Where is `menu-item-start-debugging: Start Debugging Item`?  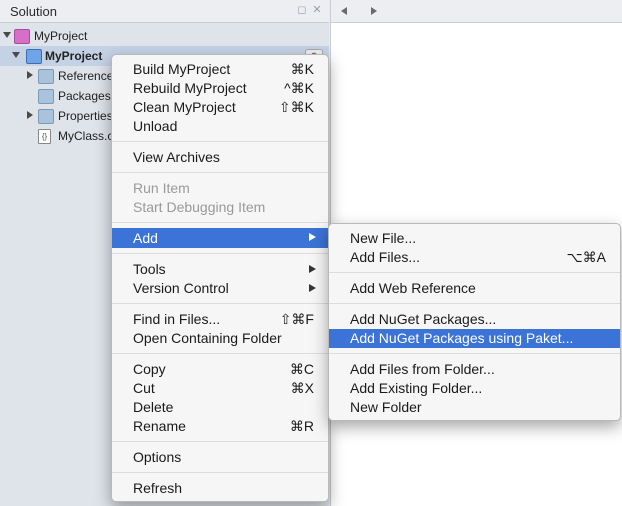 menu-item-start-debugging: Start Debugging Item is located at coordinates (220, 207).